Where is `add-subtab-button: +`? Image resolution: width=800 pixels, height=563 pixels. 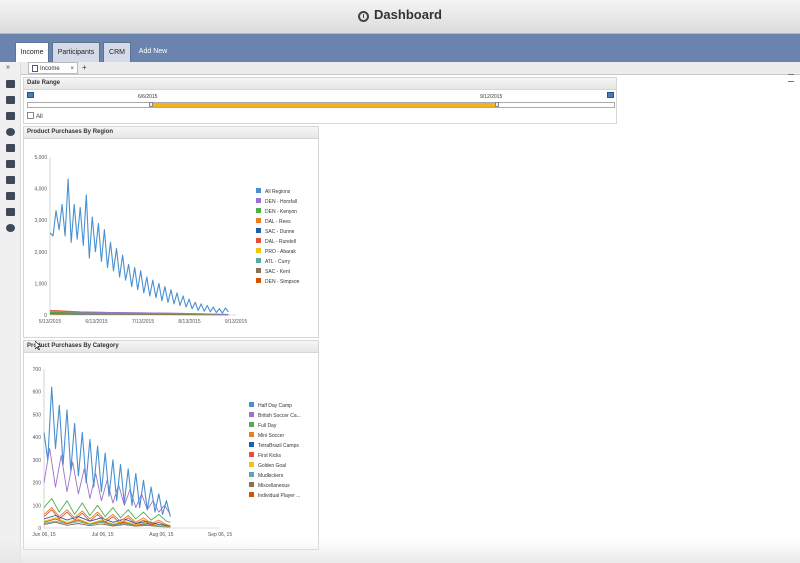
add-subtab-button: + is located at coordinates (84, 68).